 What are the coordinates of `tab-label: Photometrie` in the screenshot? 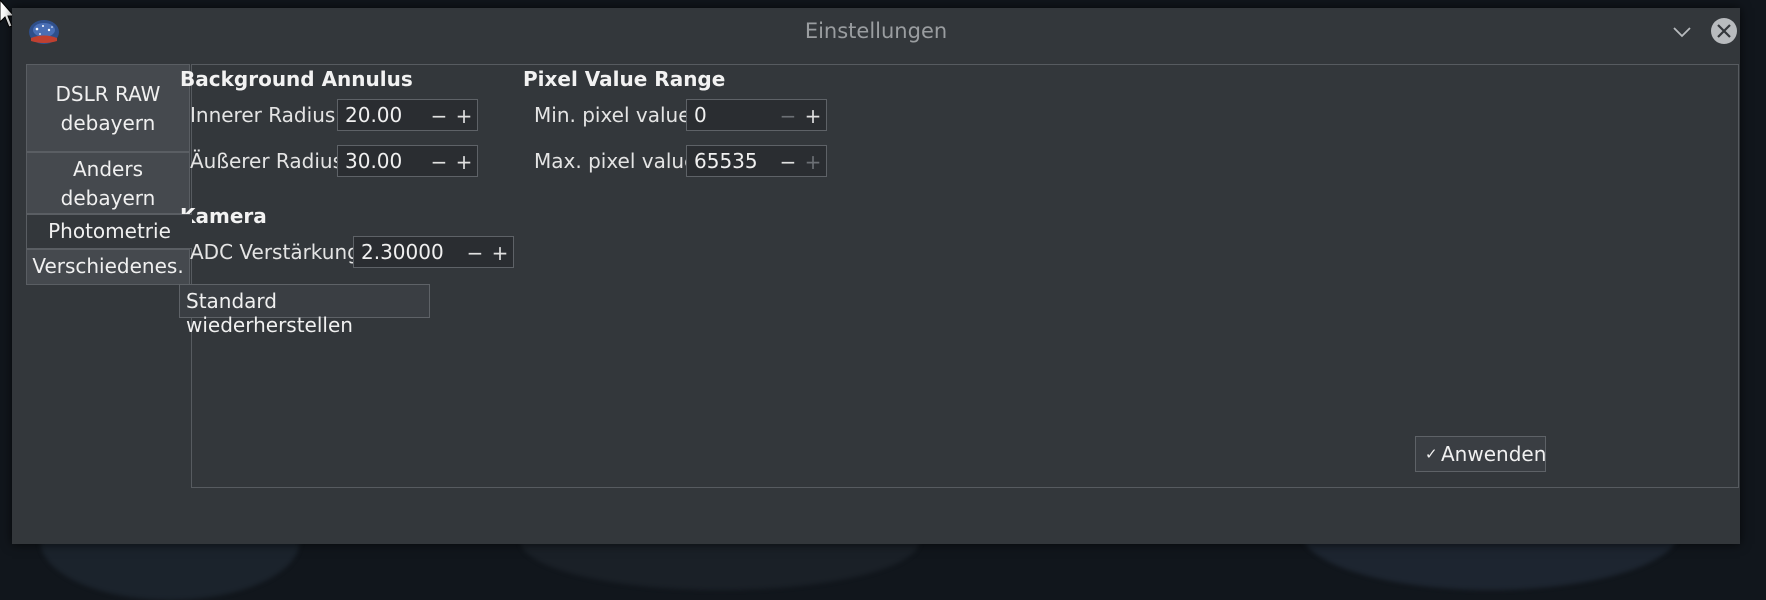 It's located at (109, 231).